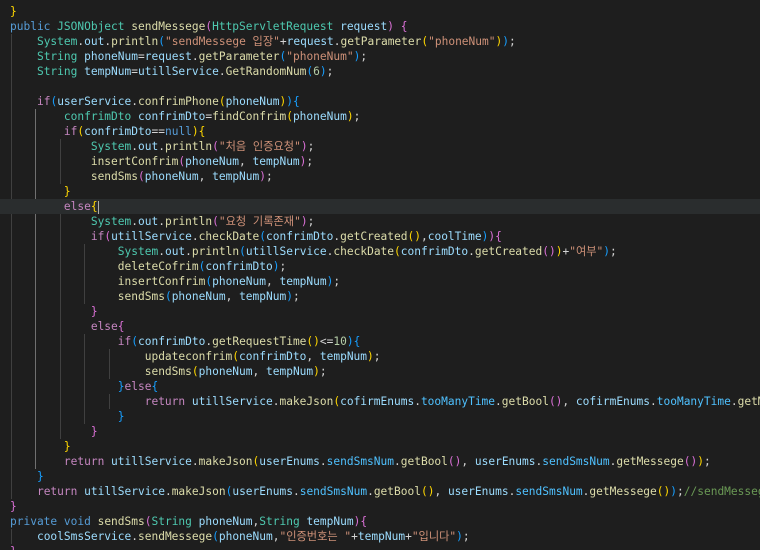  What do you see at coordinates (612, 401) in the screenshot?
I see `code-token: cofirmEnums` at bounding box center [612, 401].